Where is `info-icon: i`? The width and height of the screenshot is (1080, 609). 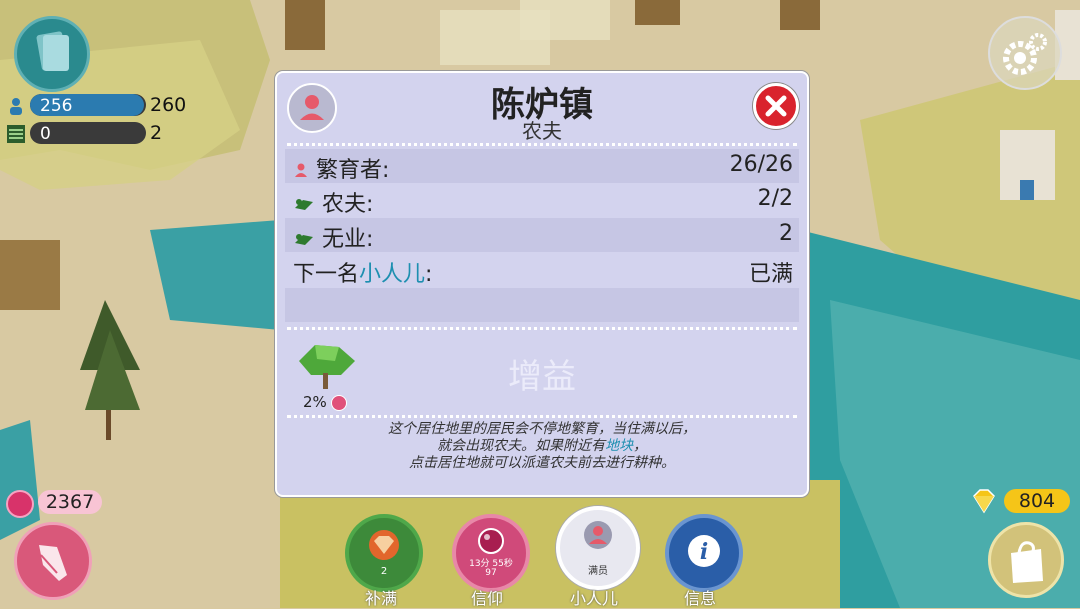 info-icon: i is located at coordinates (704, 551).